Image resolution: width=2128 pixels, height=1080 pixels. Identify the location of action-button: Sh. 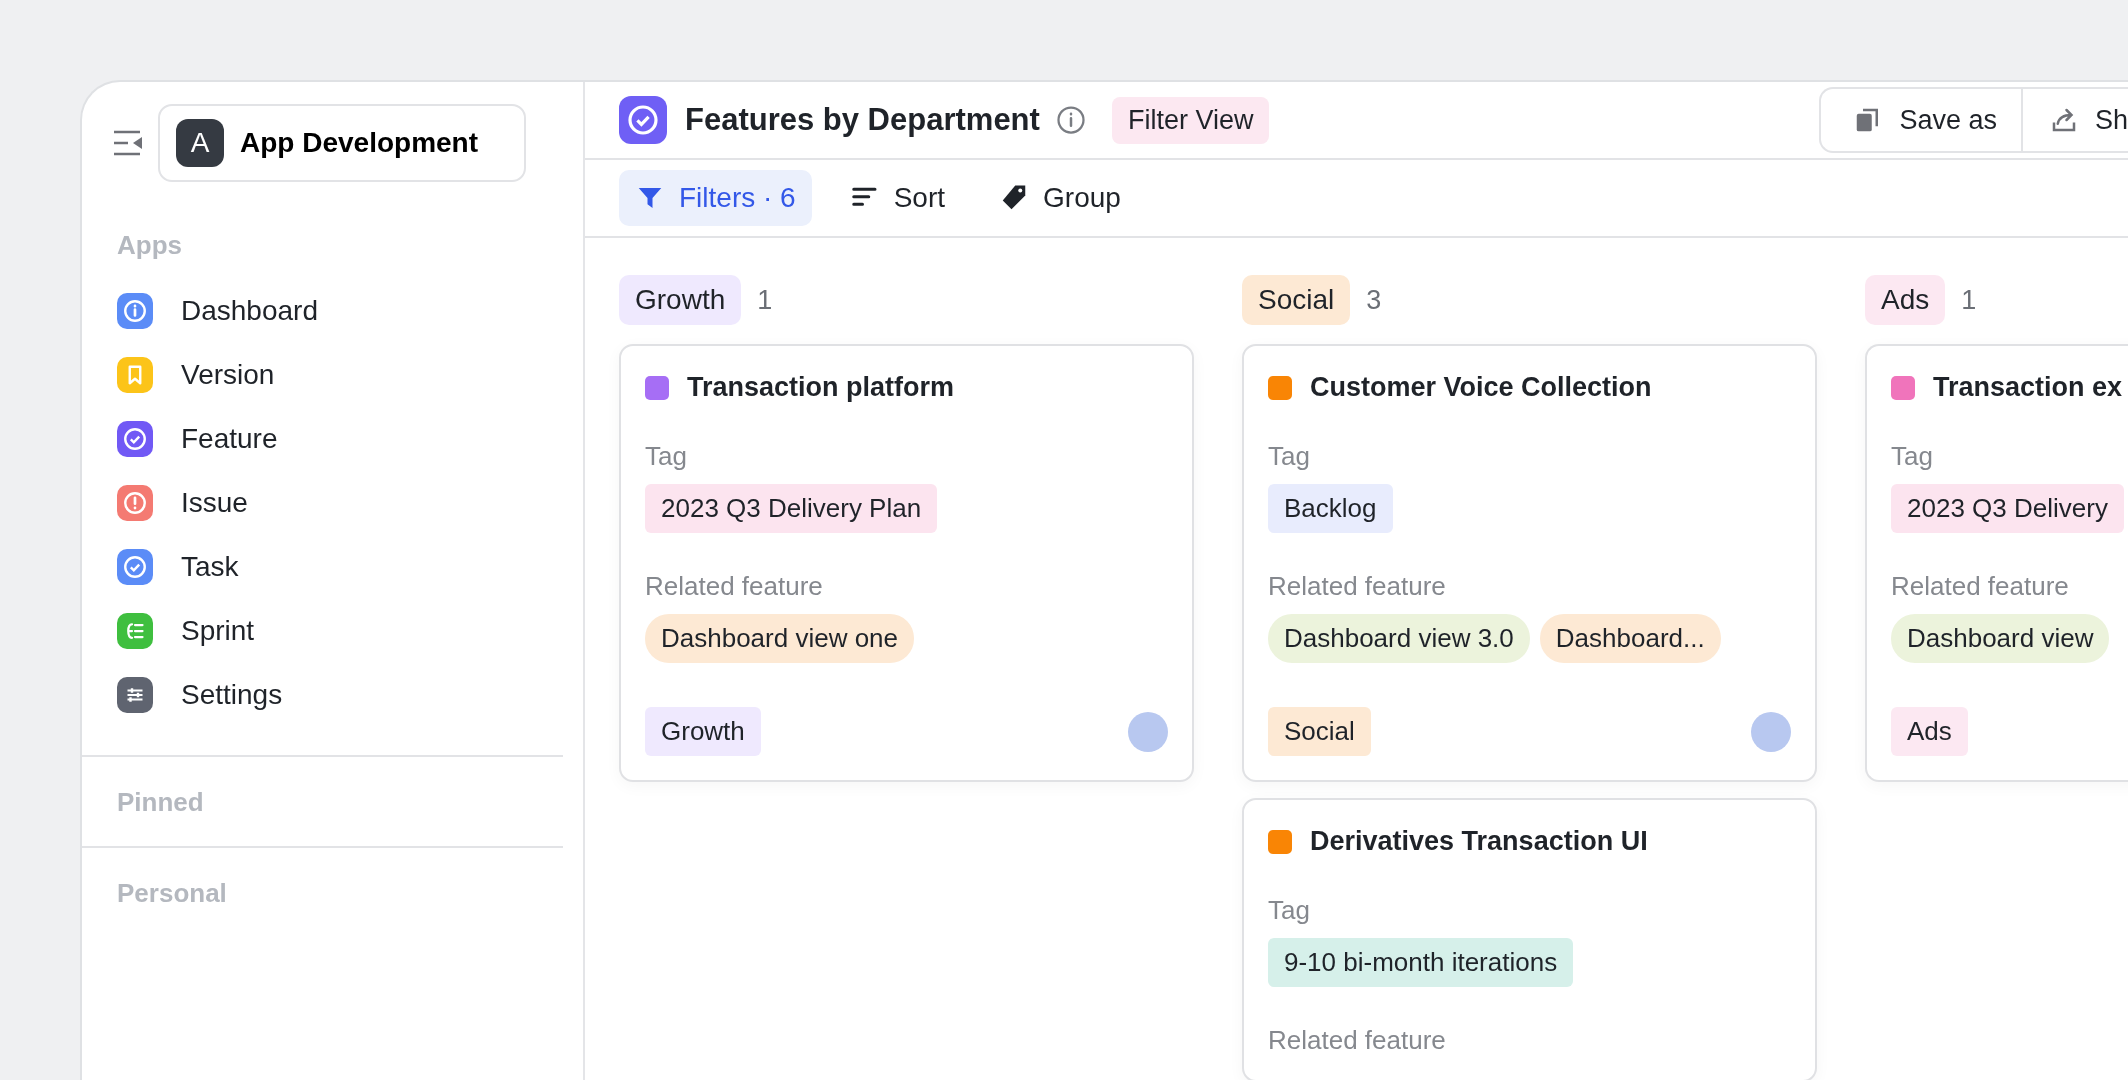
(2074, 120).